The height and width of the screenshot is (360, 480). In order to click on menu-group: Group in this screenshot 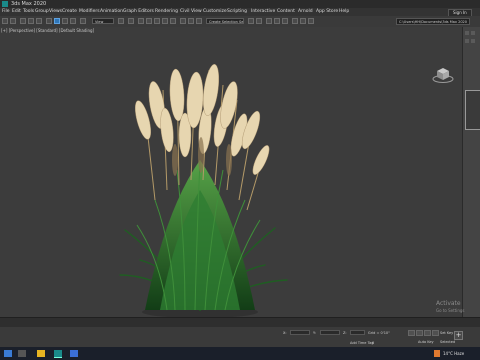, I will do `click(42, 11)`.